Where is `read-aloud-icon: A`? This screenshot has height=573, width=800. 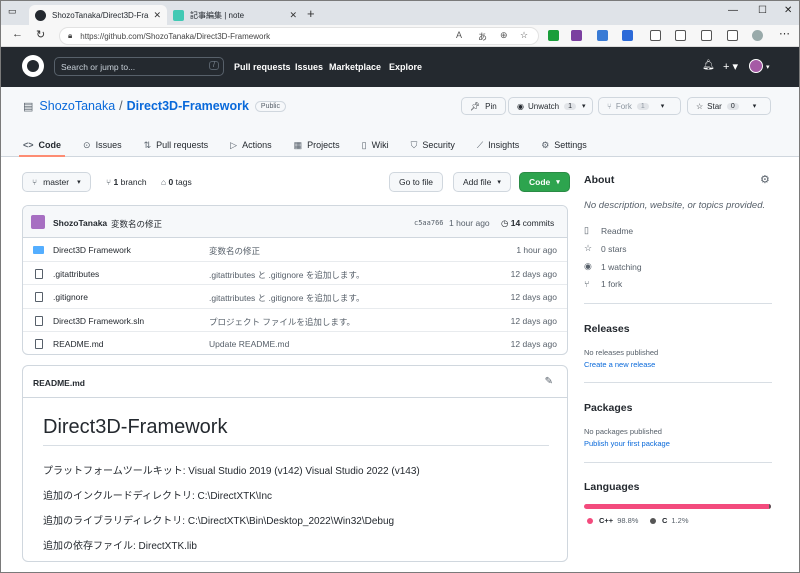 read-aloud-icon: A is located at coordinates (459, 35).